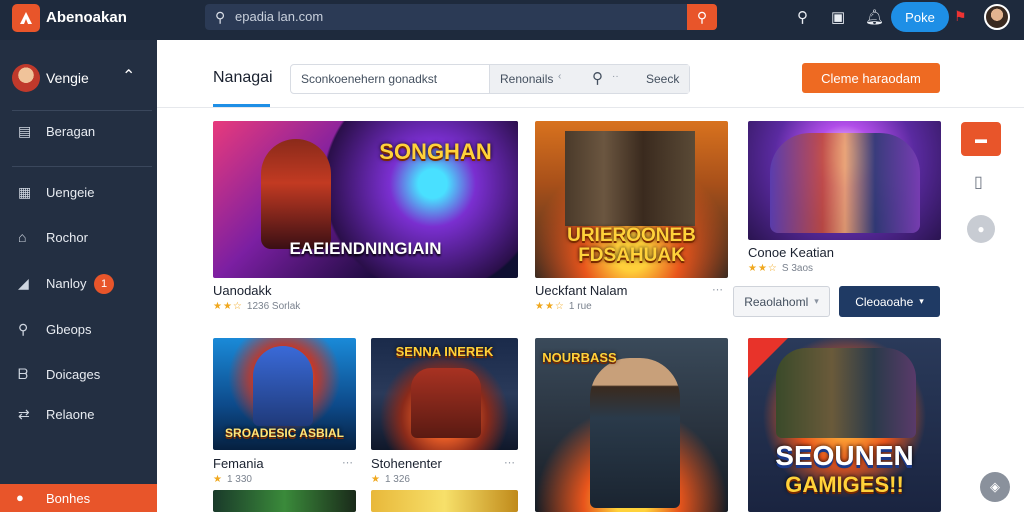 The image size is (1024, 512). What do you see at coordinates (702, 17) in the screenshot?
I see `search-submit-button: ⚲` at bounding box center [702, 17].